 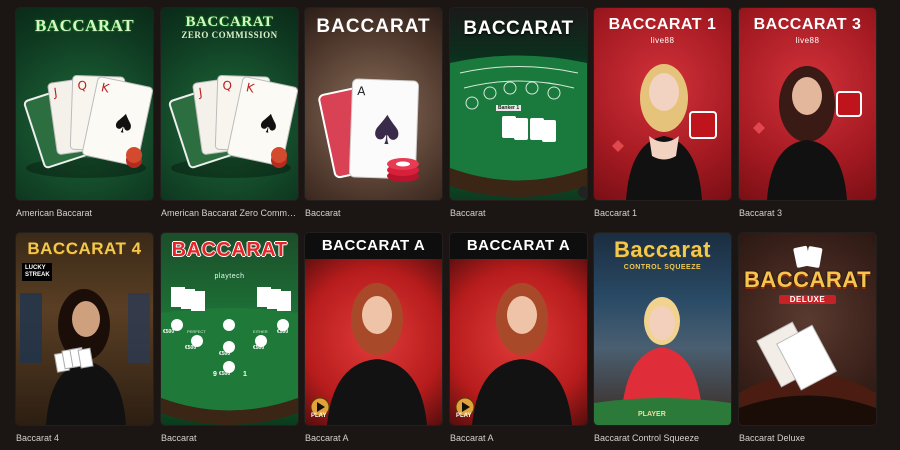 What do you see at coordinates (761, 213) in the screenshot?
I see `game-title: Baccarat 3` at bounding box center [761, 213].